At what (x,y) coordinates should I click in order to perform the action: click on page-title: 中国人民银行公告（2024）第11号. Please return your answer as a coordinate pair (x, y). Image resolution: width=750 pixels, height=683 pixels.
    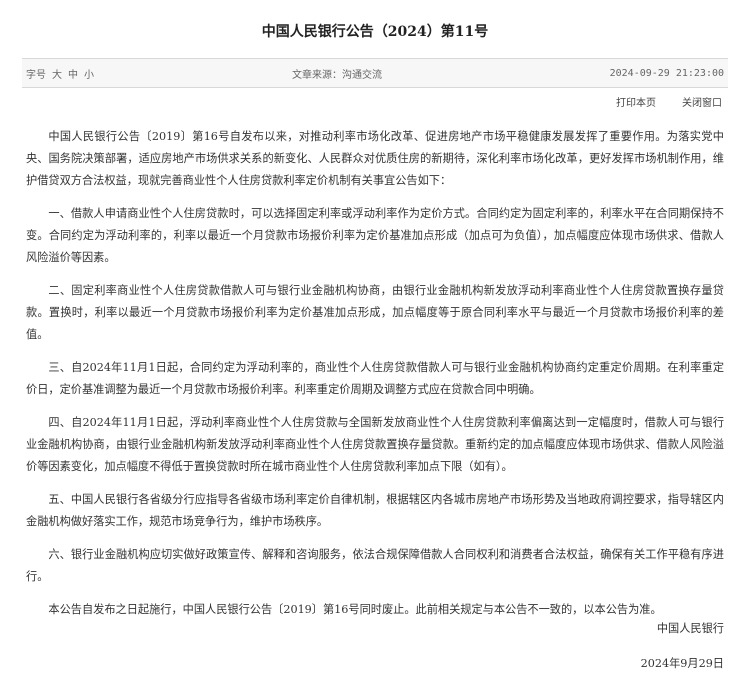
    Looking at the image, I should click on (375, 32).